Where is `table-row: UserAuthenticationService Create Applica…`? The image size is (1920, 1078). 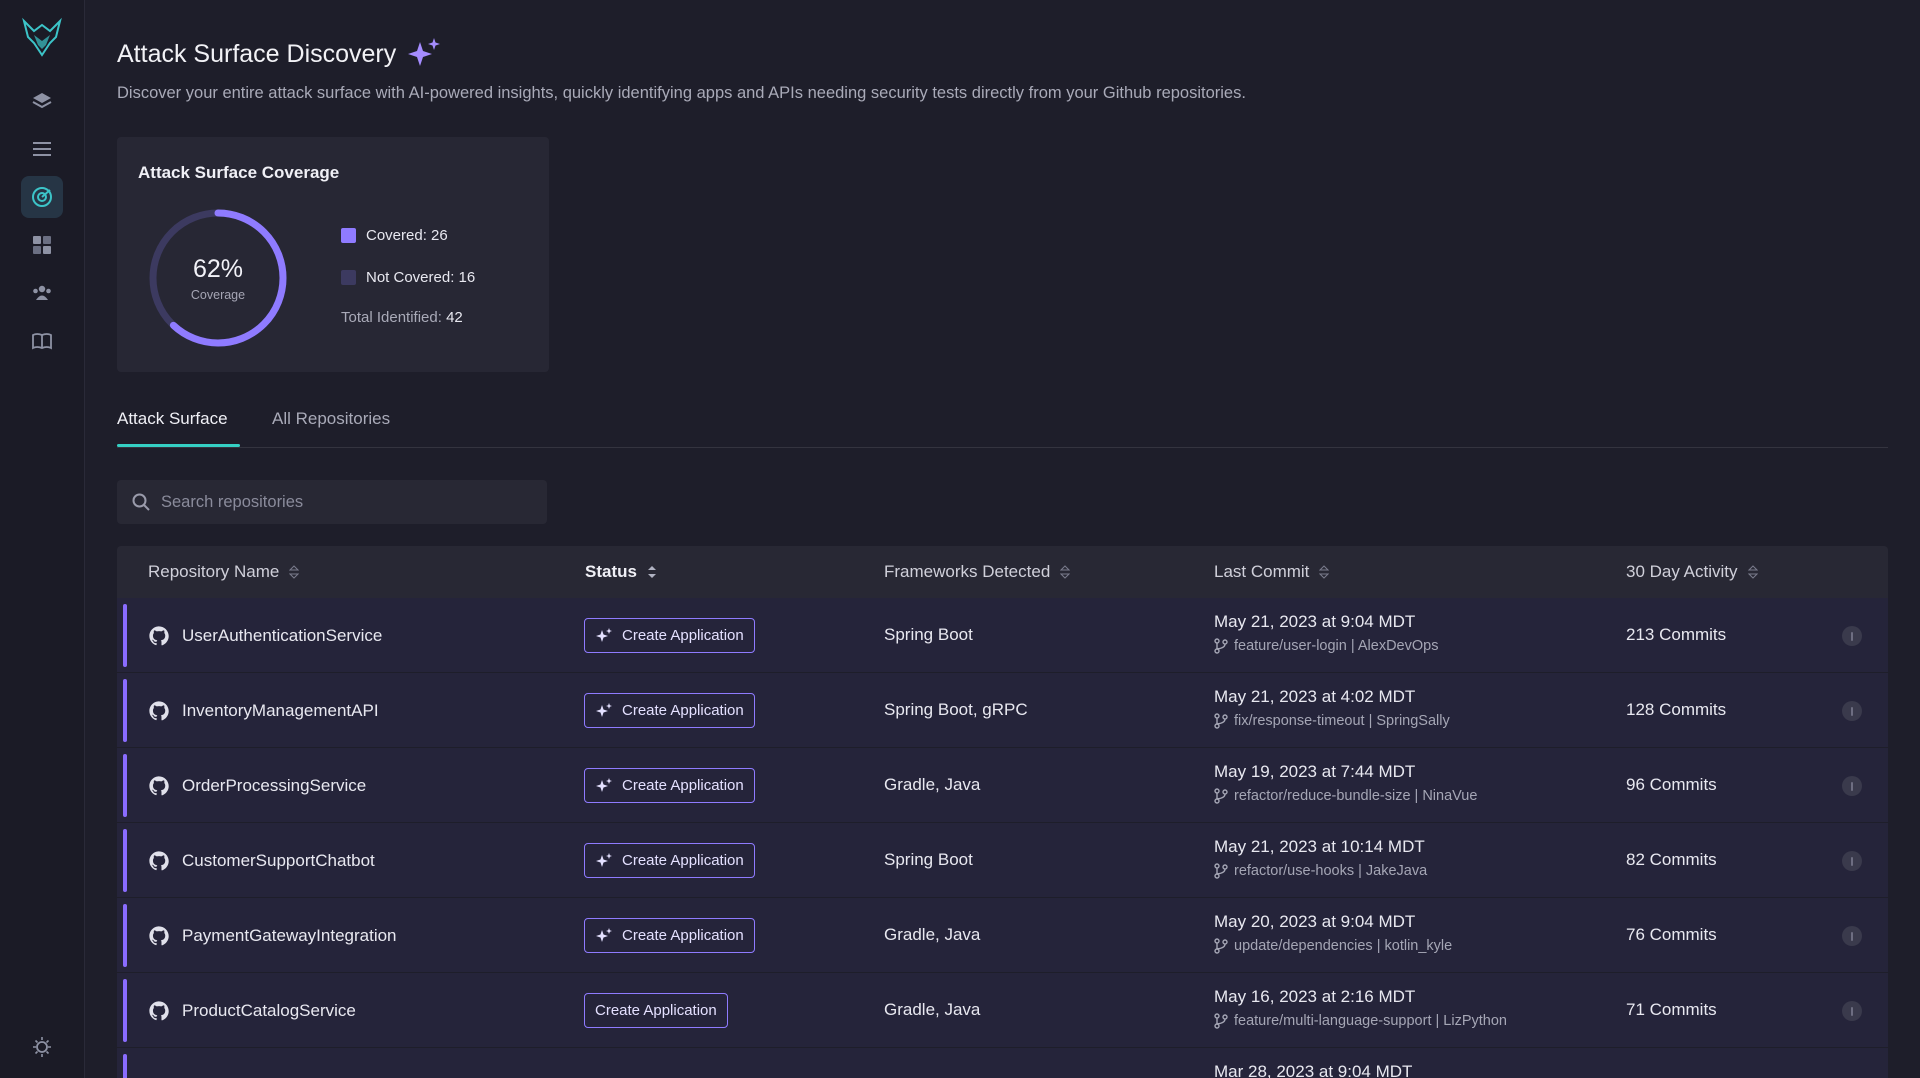 table-row: UserAuthenticationService Create Applica… is located at coordinates (1002, 635).